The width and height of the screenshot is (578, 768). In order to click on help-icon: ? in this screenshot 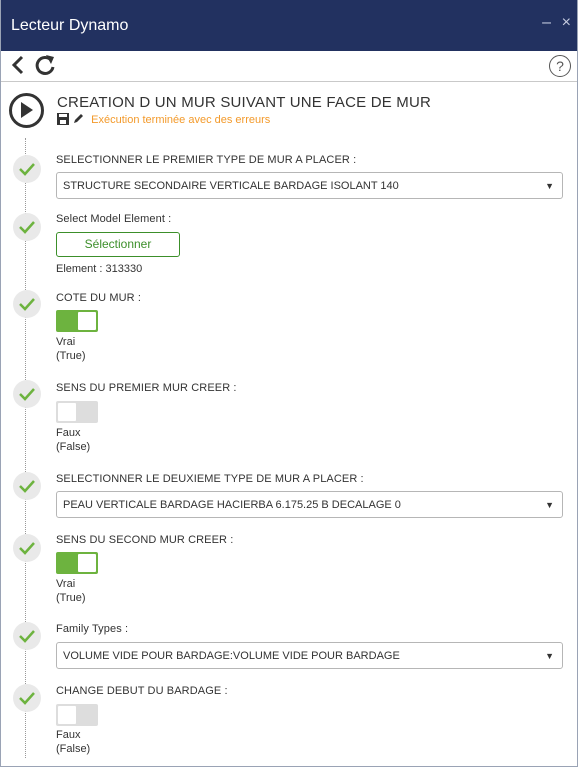, I will do `click(560, 66)`.